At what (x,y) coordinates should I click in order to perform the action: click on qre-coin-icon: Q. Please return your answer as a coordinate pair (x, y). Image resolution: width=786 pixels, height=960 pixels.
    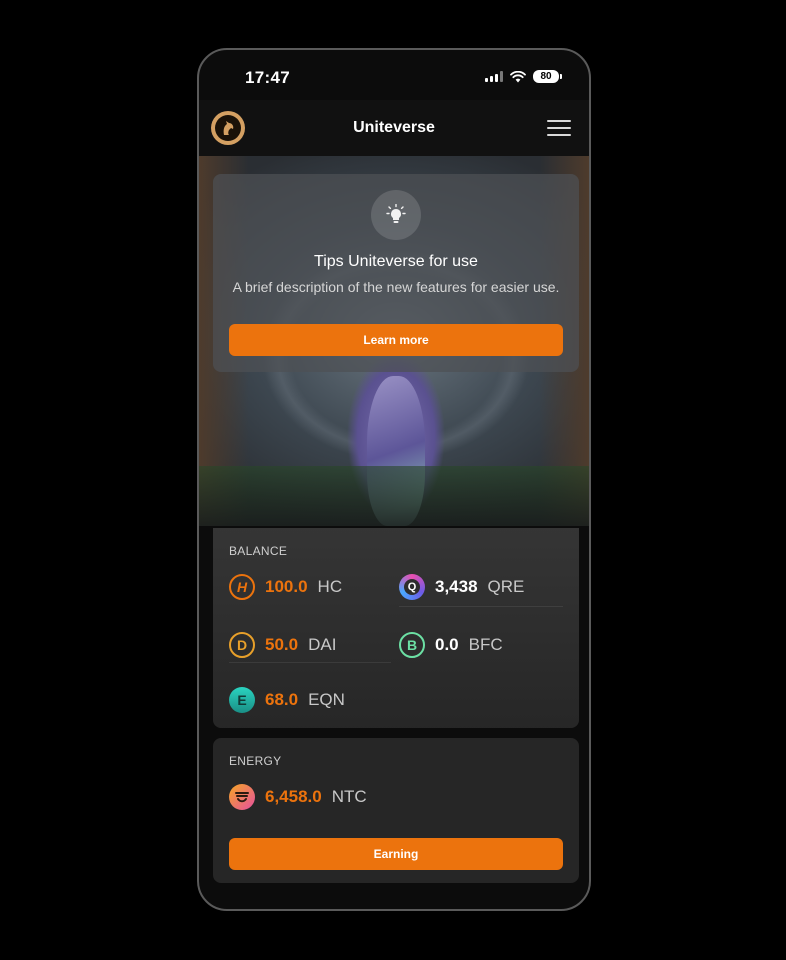
    Looking at the image, I should click on (412, 587).